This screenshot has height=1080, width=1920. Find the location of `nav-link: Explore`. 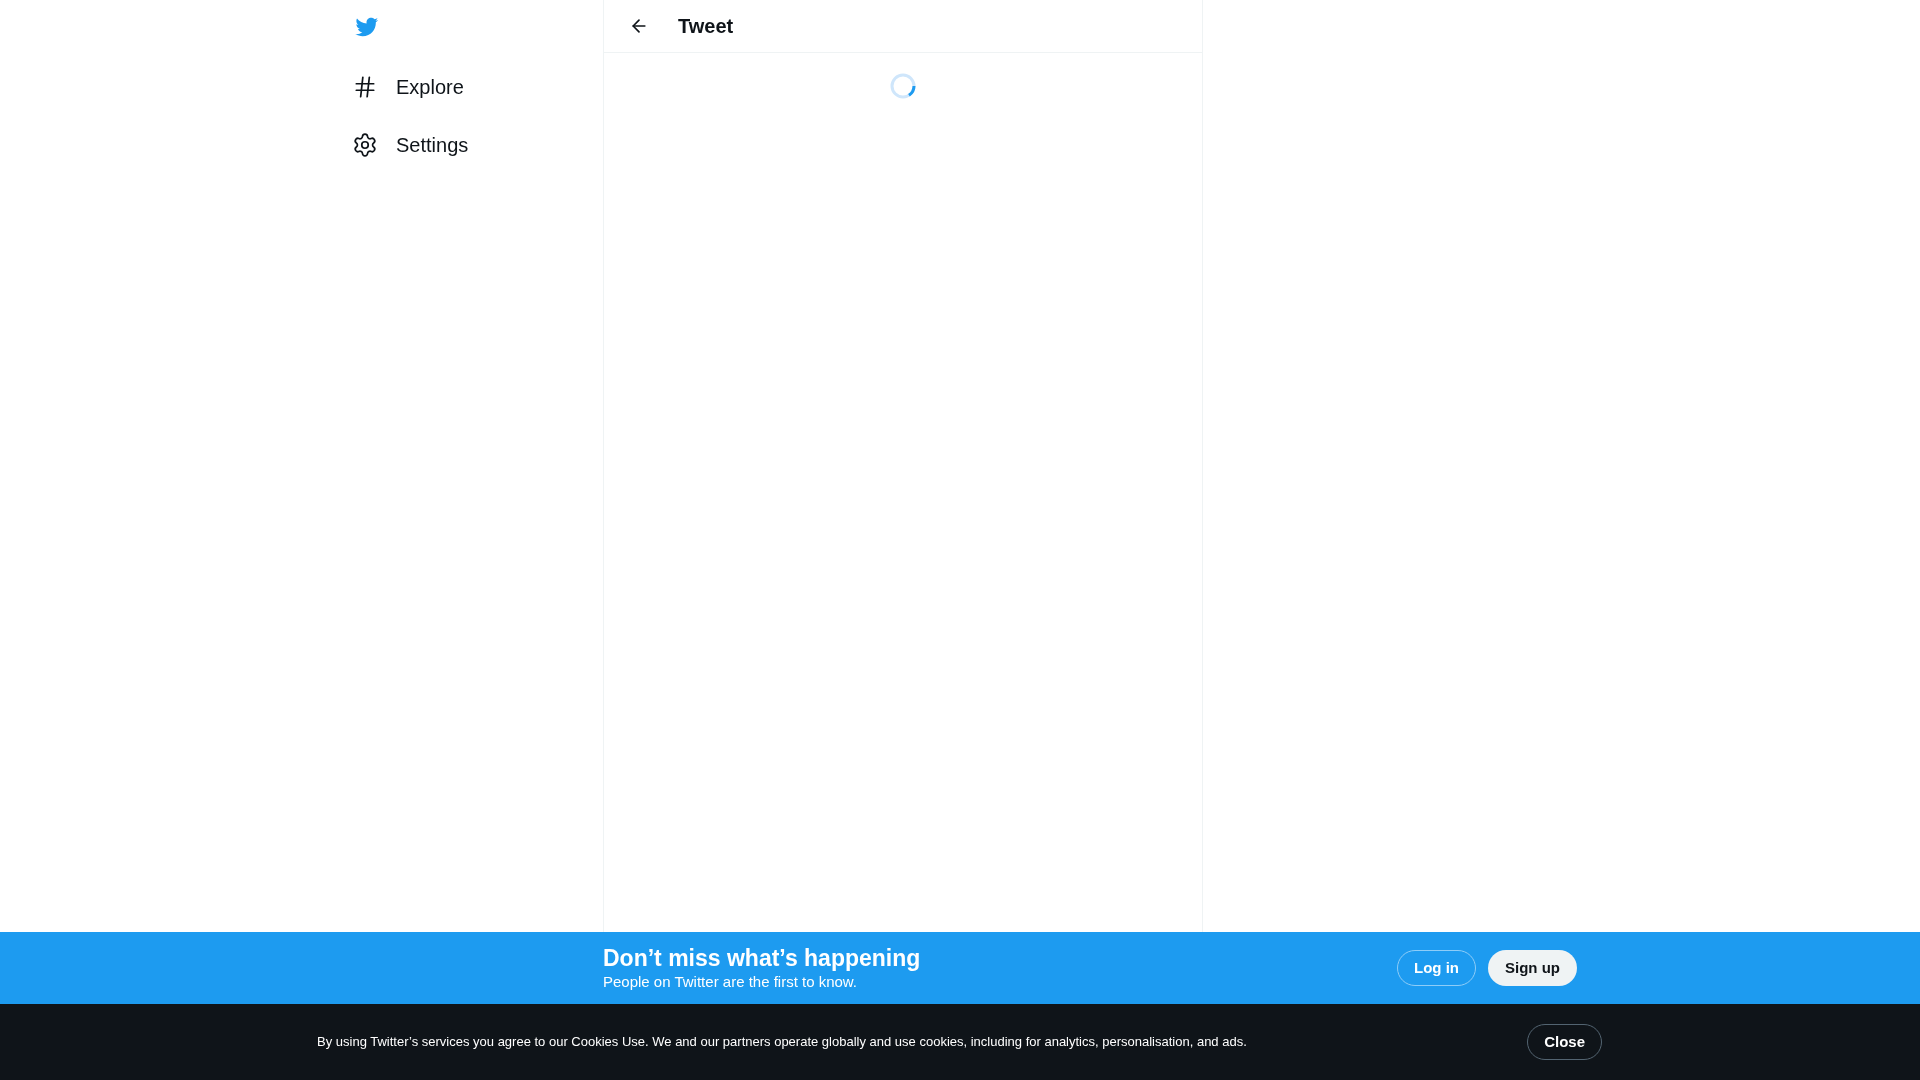

nav-link: Explore is located at coordinates (471, 87).